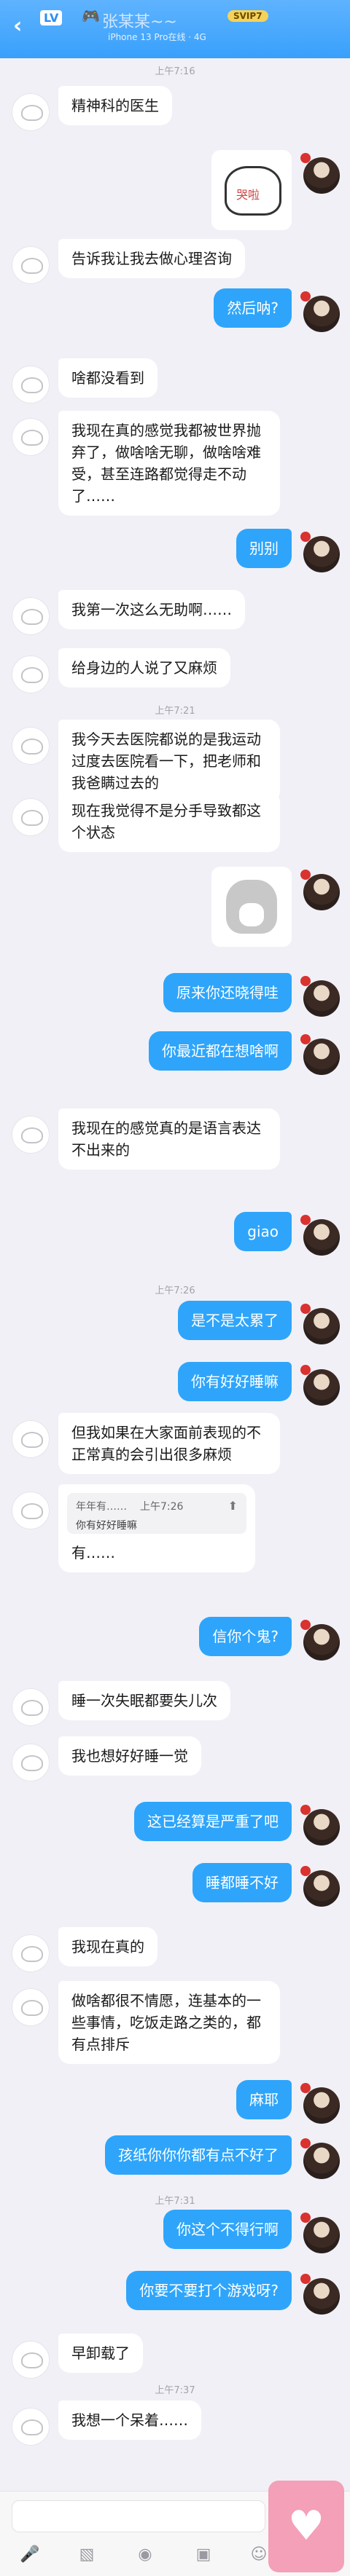 The width and height of the screenshot is (350, 2576). What do you see at coordinates (162, 1507) in the screenshot?
I see `quoted-time: 上午7:26` at bounding box center [162, 1507].